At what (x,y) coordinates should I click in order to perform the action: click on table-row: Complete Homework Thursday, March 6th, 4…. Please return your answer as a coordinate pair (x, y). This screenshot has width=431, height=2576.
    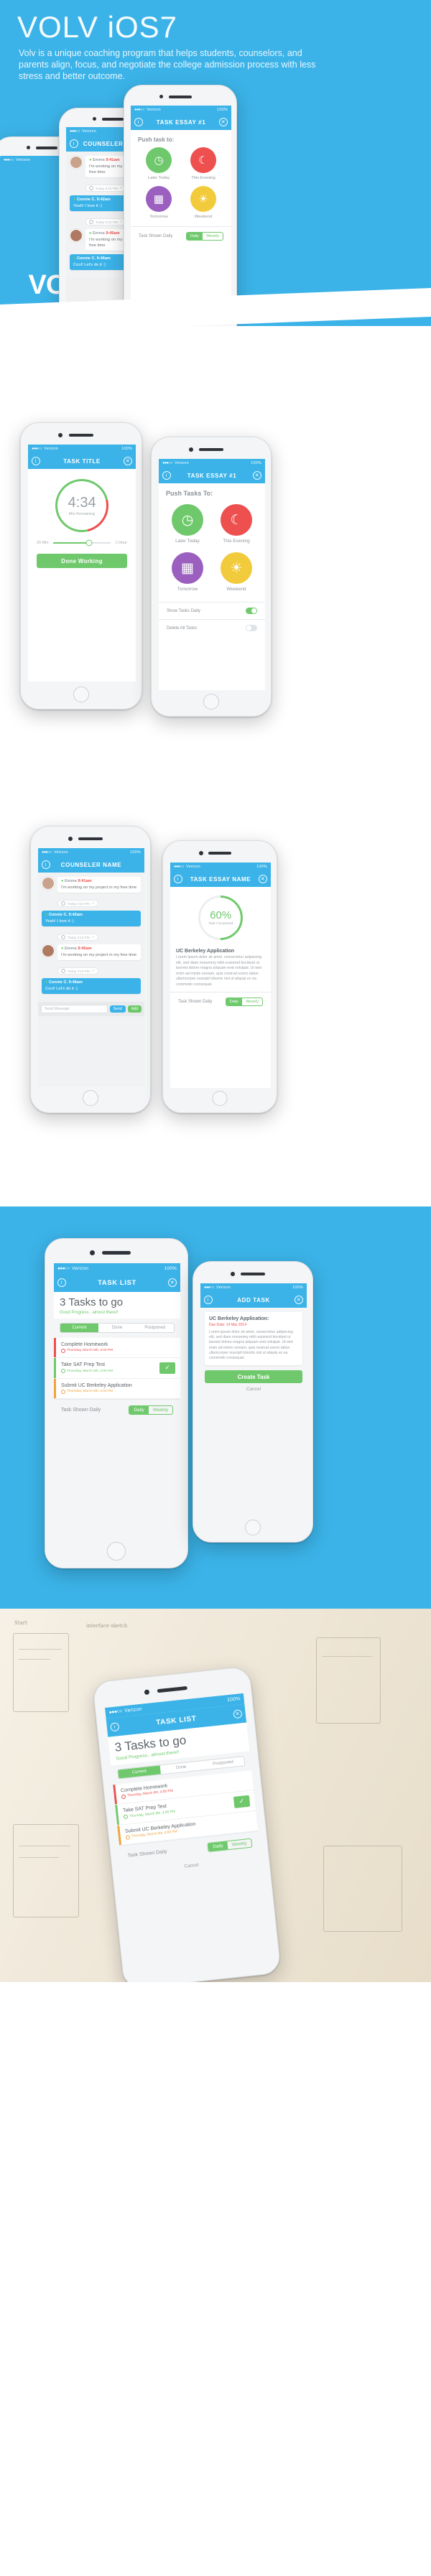
    Looking at the image, I should click on (117, 1347).